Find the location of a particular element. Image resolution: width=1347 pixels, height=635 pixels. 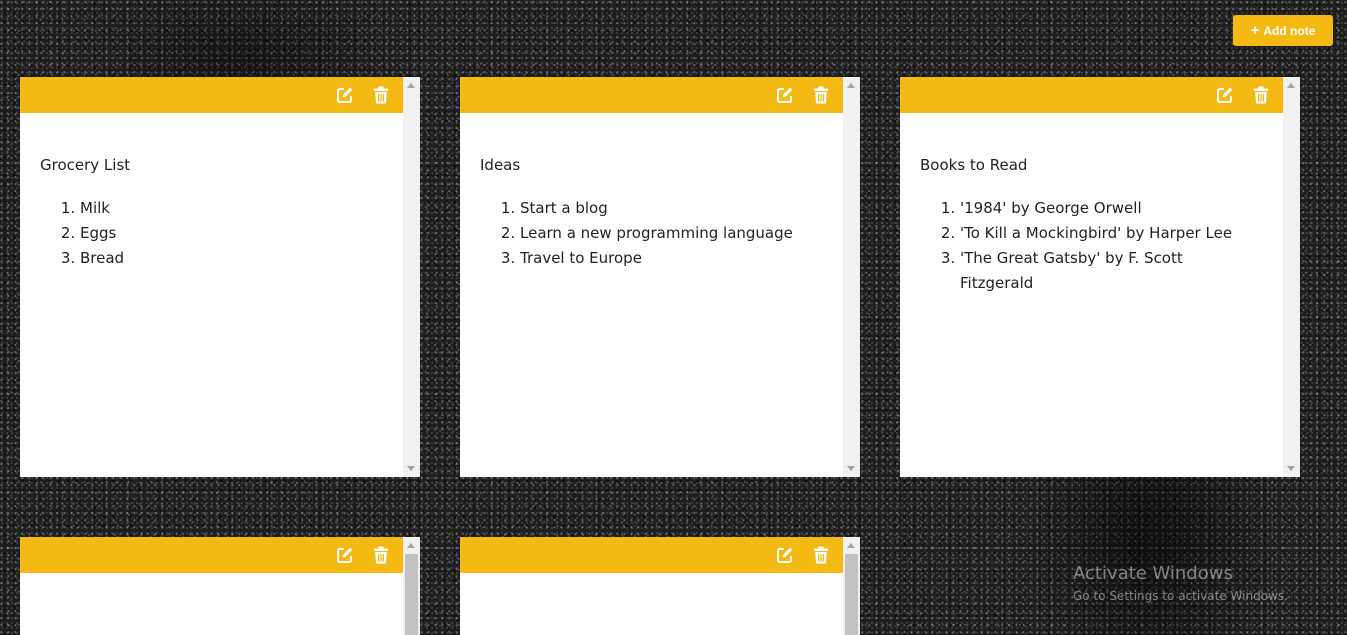

list-item: Milk is located at coordinates (231, 208).